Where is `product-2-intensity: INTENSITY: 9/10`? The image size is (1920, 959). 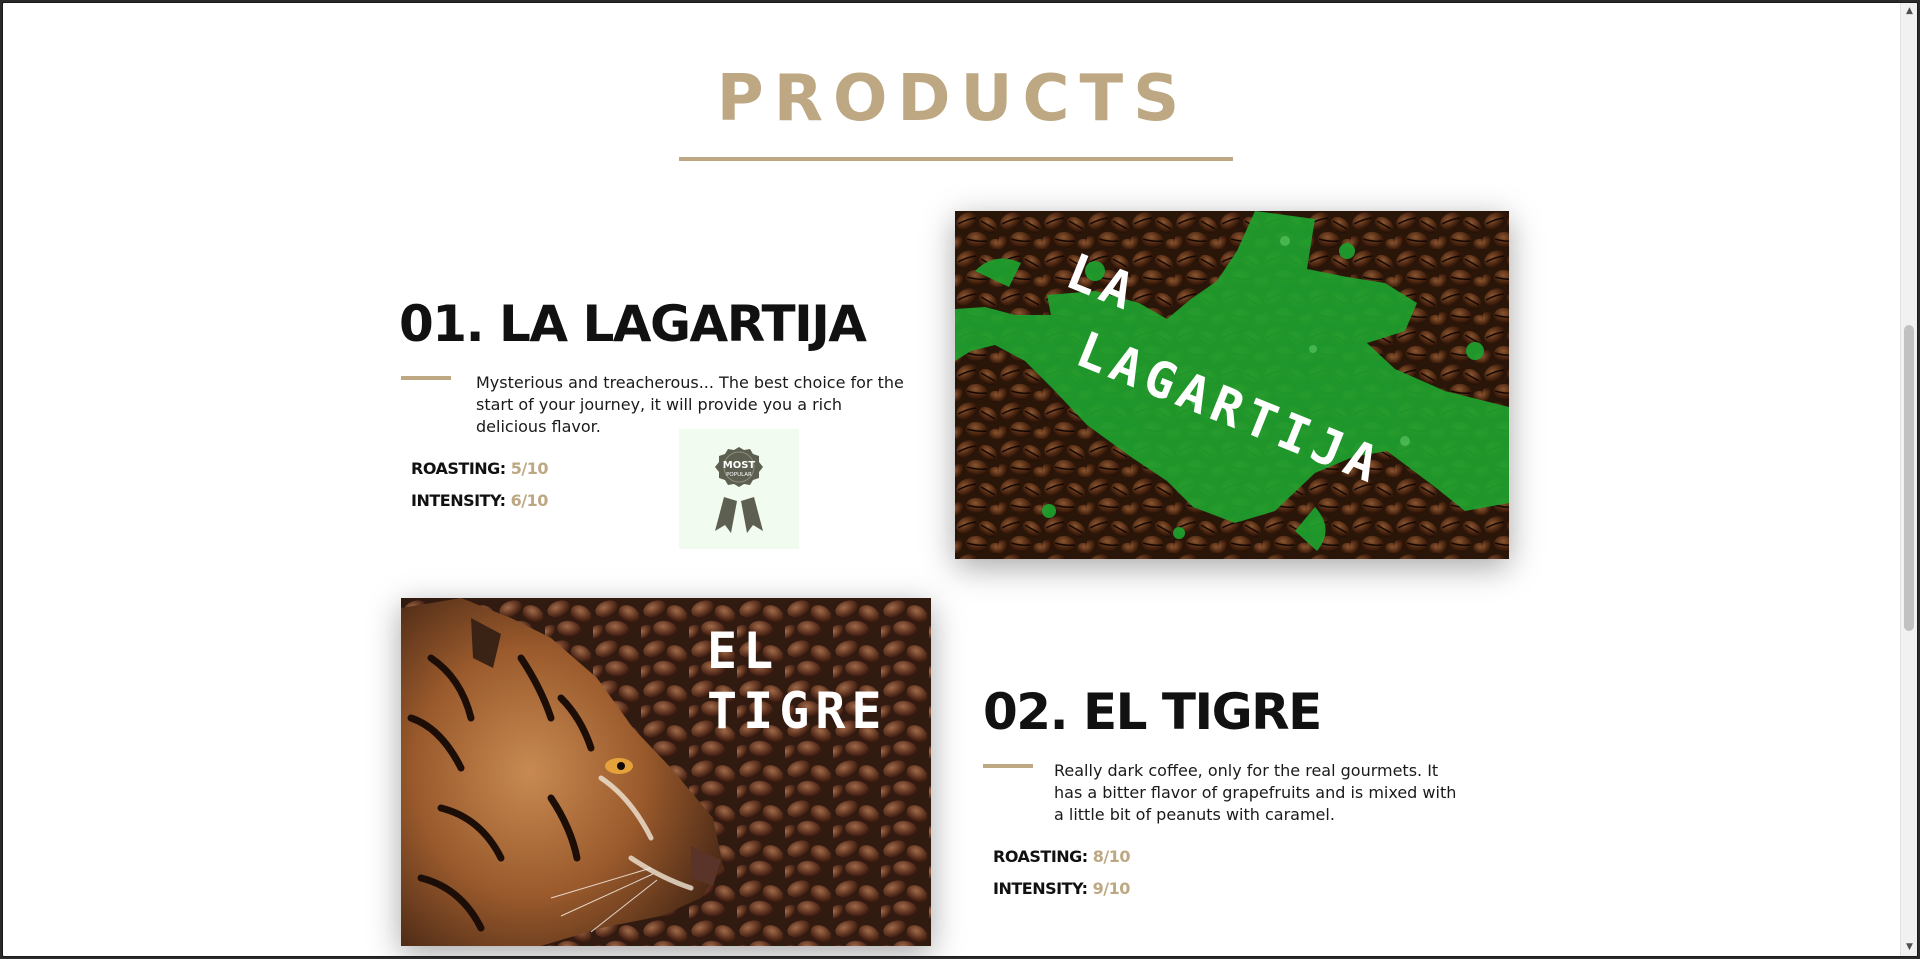 product-2-intensity: INTENSITY: 9/10 is located at coordinates (1061, 888).